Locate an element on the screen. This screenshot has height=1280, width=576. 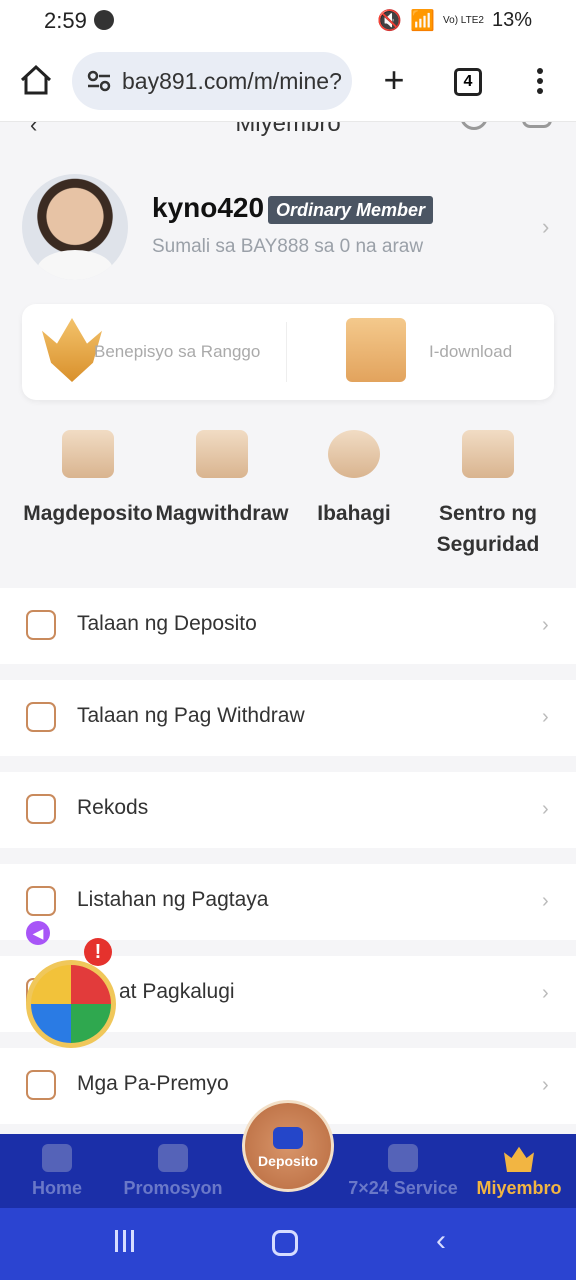
nav-label: 7×24 Service is located at coordinates (403, 1188).